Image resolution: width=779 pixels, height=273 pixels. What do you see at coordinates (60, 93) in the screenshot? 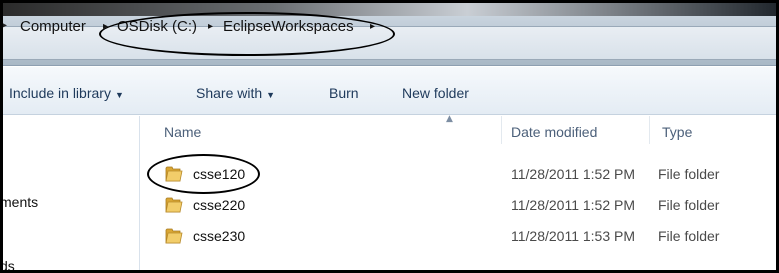
I see `include-in-library-label: Include in library` at bounding box center [60, 93].